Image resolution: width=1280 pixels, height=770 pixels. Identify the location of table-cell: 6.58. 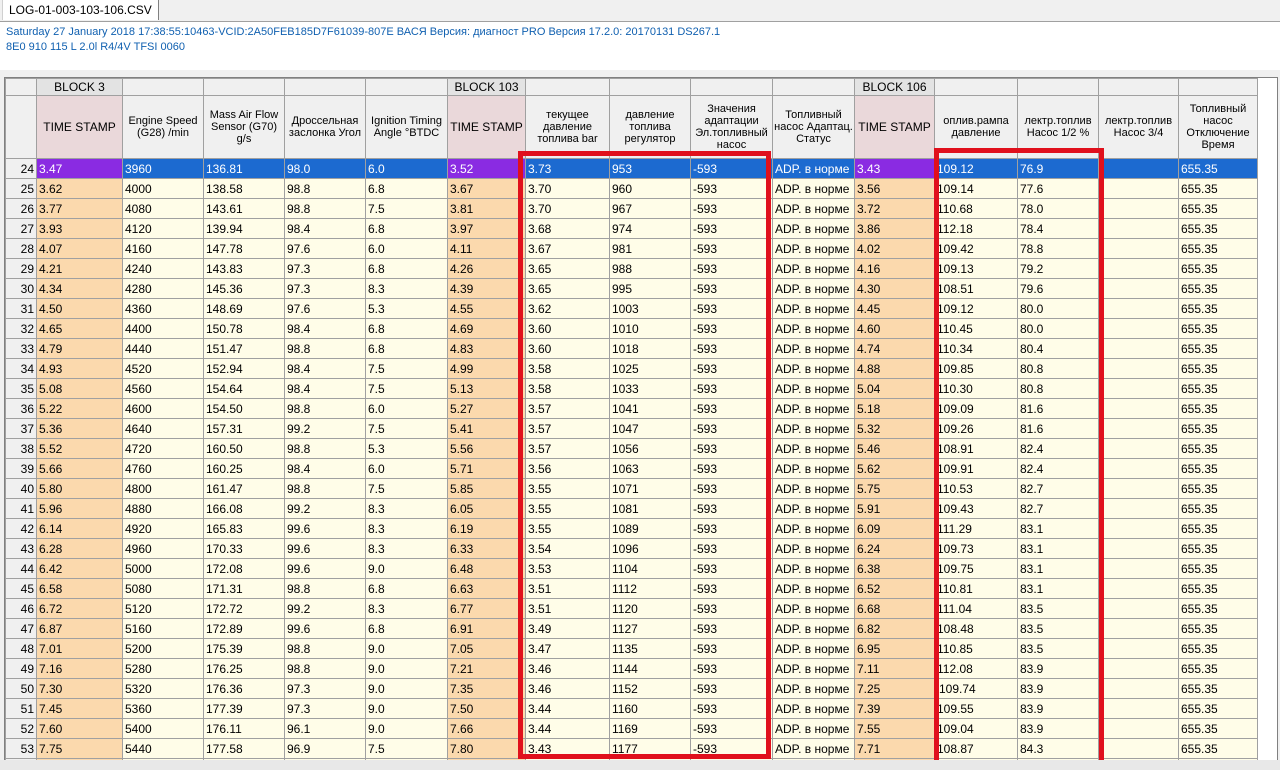
(79, 588).